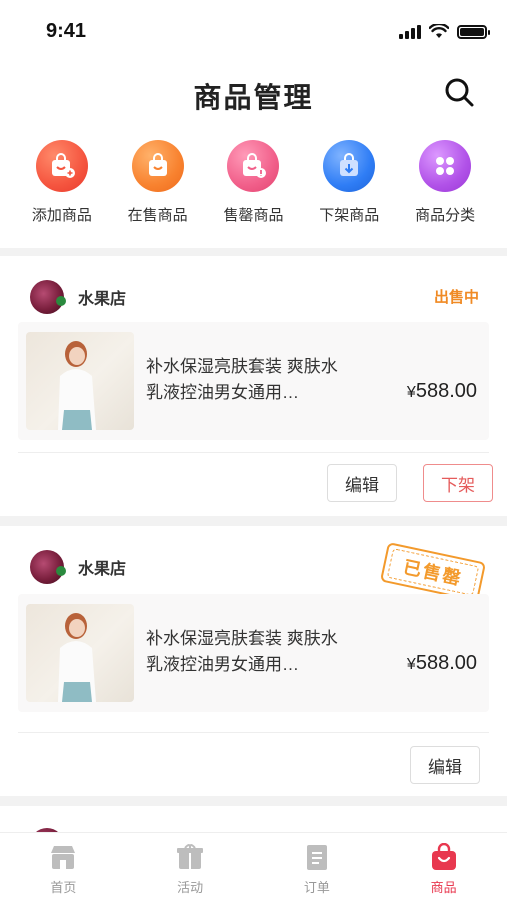 Image resolution: width=507 pixels, height=900 pixels. I want to click on tab-bar: 首页 活动 订单 商品, so click(253, 866).